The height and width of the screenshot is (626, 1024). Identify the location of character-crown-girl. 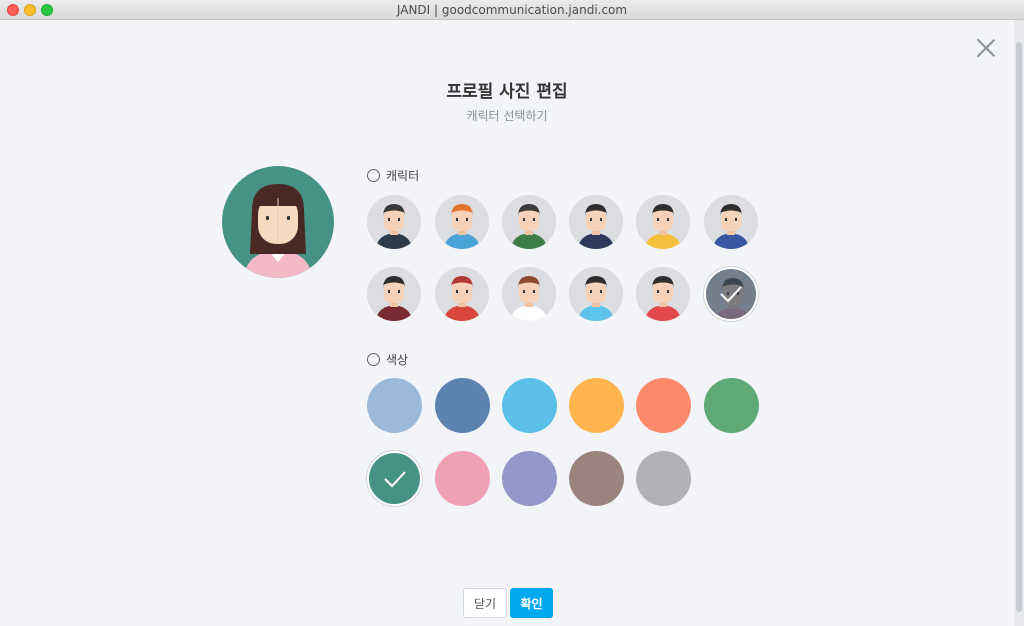
(663, 222).